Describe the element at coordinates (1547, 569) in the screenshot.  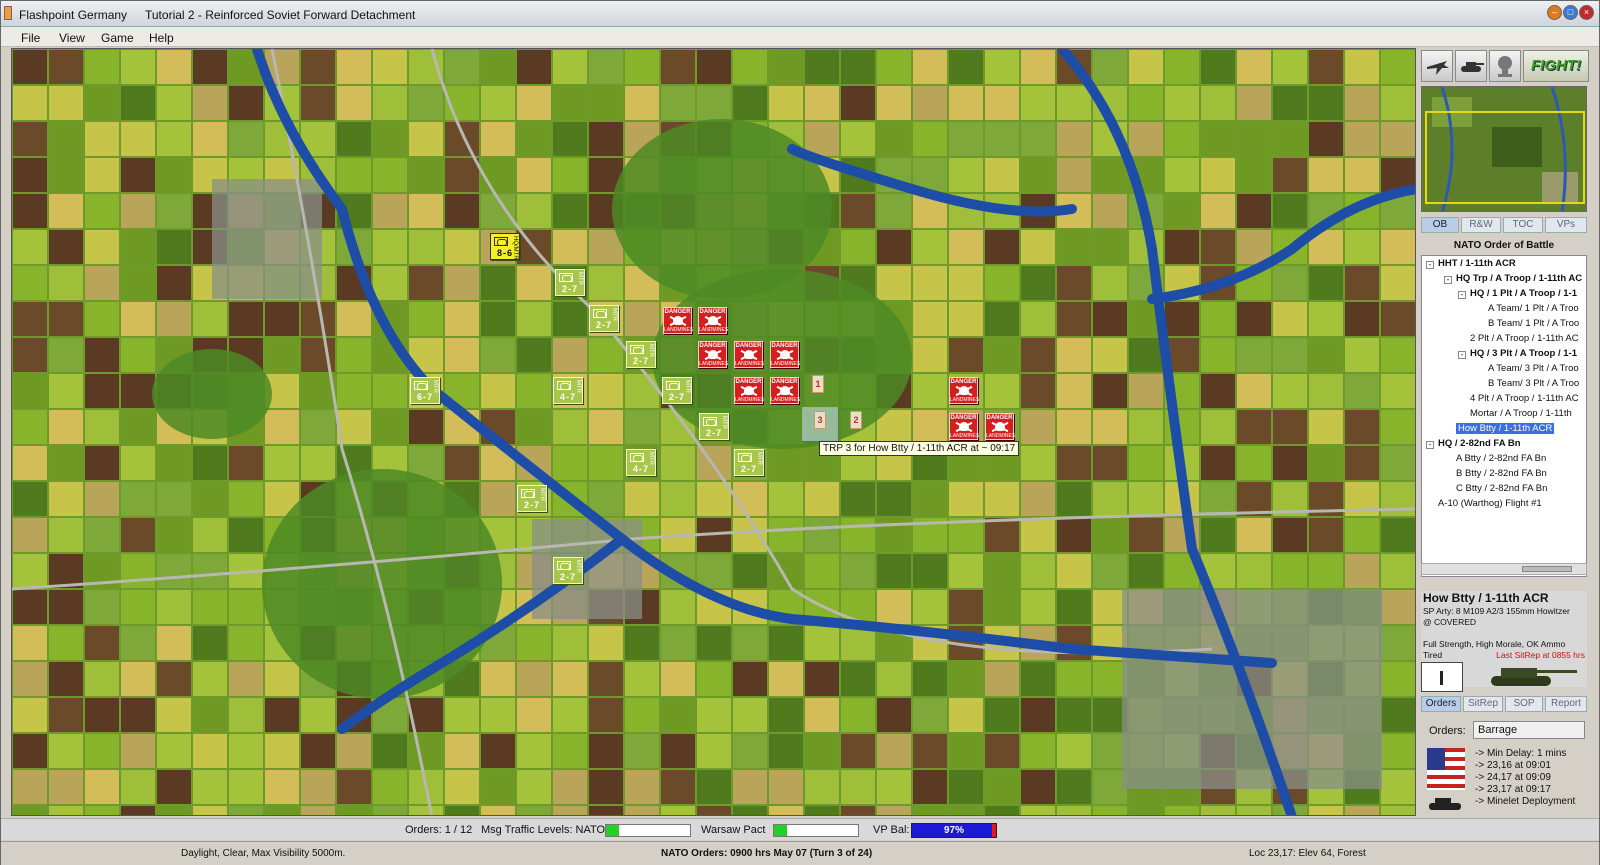
I see `scrollbar-thumb` at that location.